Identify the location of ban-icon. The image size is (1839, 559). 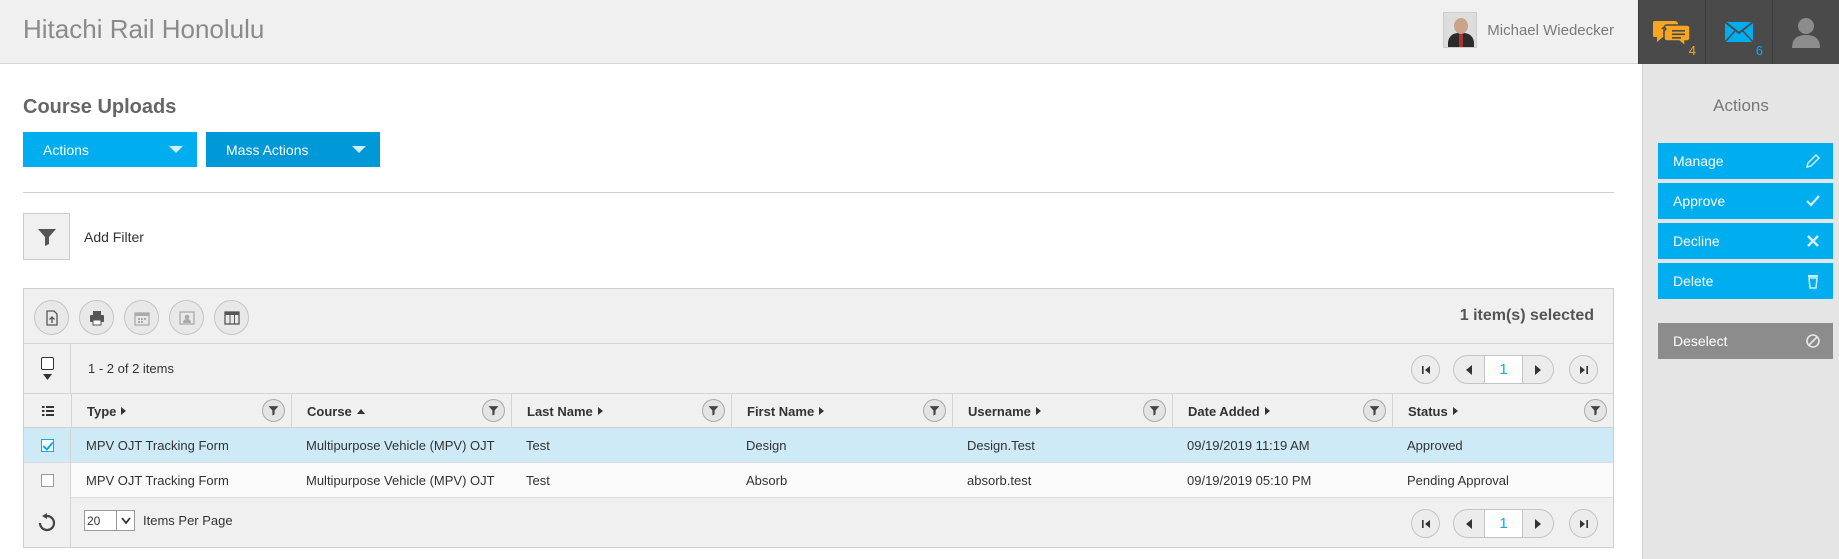
(1813, 341).